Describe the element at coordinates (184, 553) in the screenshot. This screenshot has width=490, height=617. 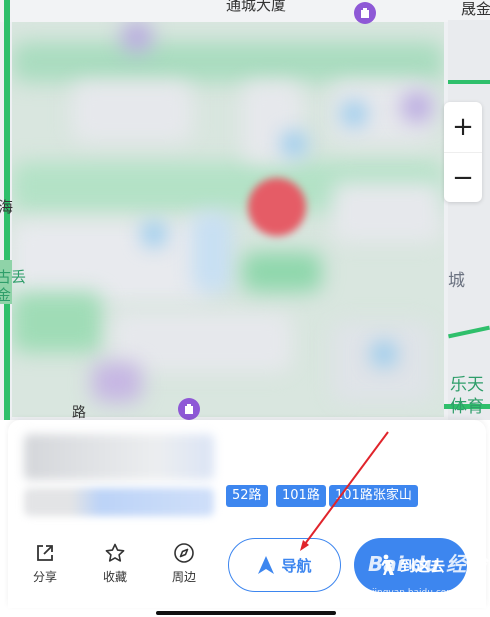
I see `compass-icon` at that location.